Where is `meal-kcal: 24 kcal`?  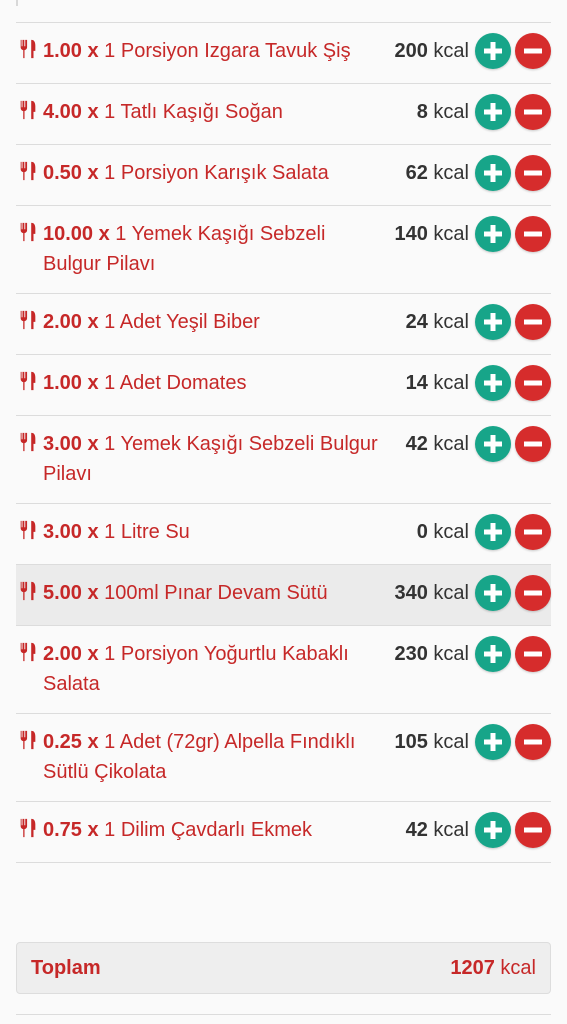 meal-kcal: 24 kcal is located at coordinates (437, 322).